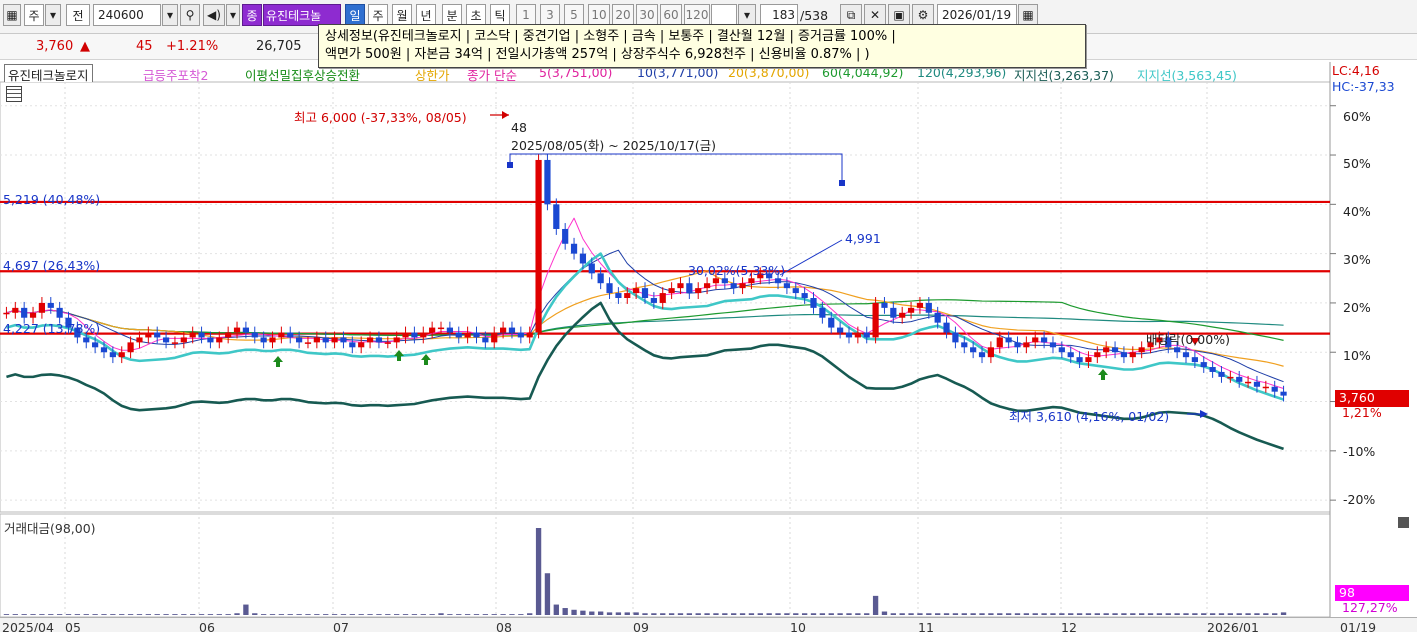 This screenshot has width=1417, height=632. Describe the element at coordinates (14, 94) in the screenshot. I see `calculator-icon` at that location.